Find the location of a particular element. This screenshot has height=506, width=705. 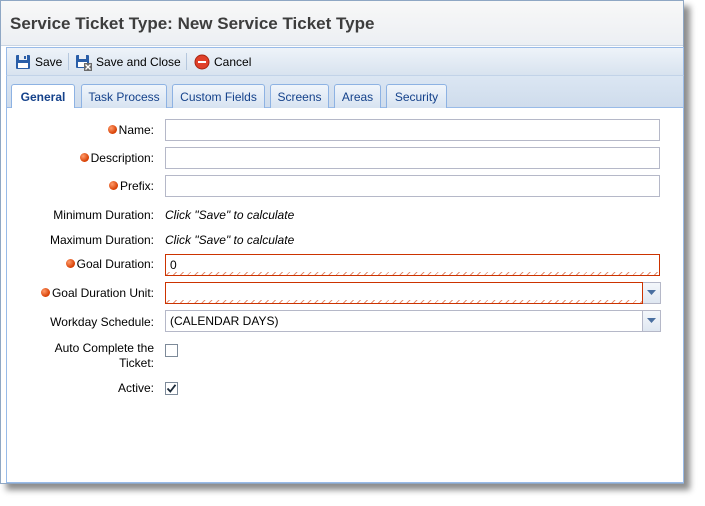

minimum-duration-value: Click "Save" to calculate is located at coordinates (230, 215).